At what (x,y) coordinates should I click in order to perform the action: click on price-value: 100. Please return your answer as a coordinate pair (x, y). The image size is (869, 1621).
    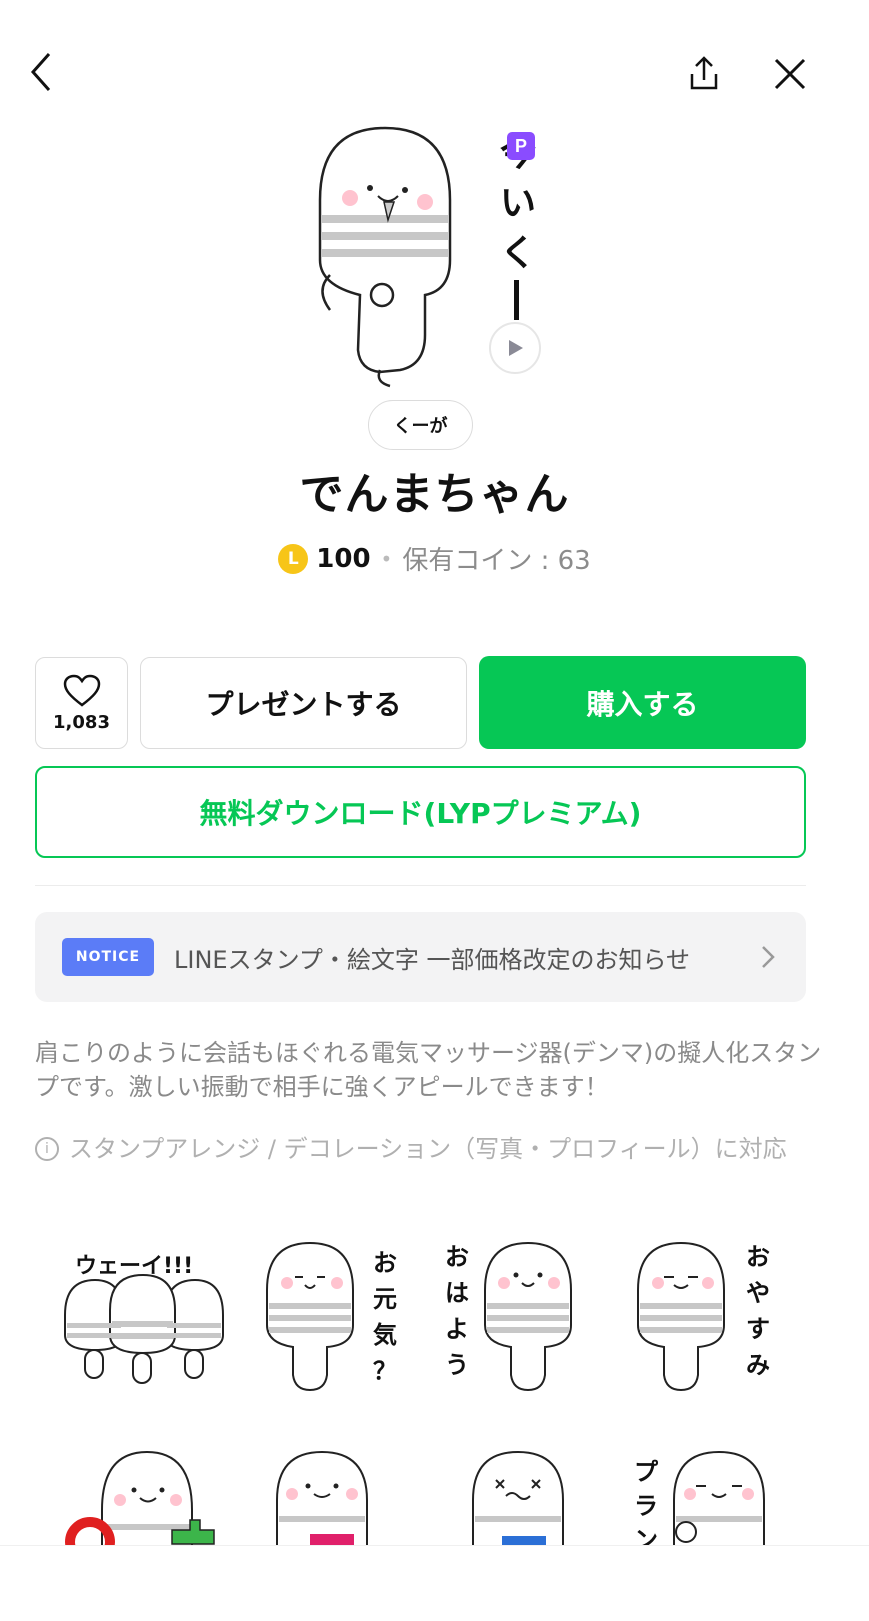
    Looking at the image, I should click on (343, 558).